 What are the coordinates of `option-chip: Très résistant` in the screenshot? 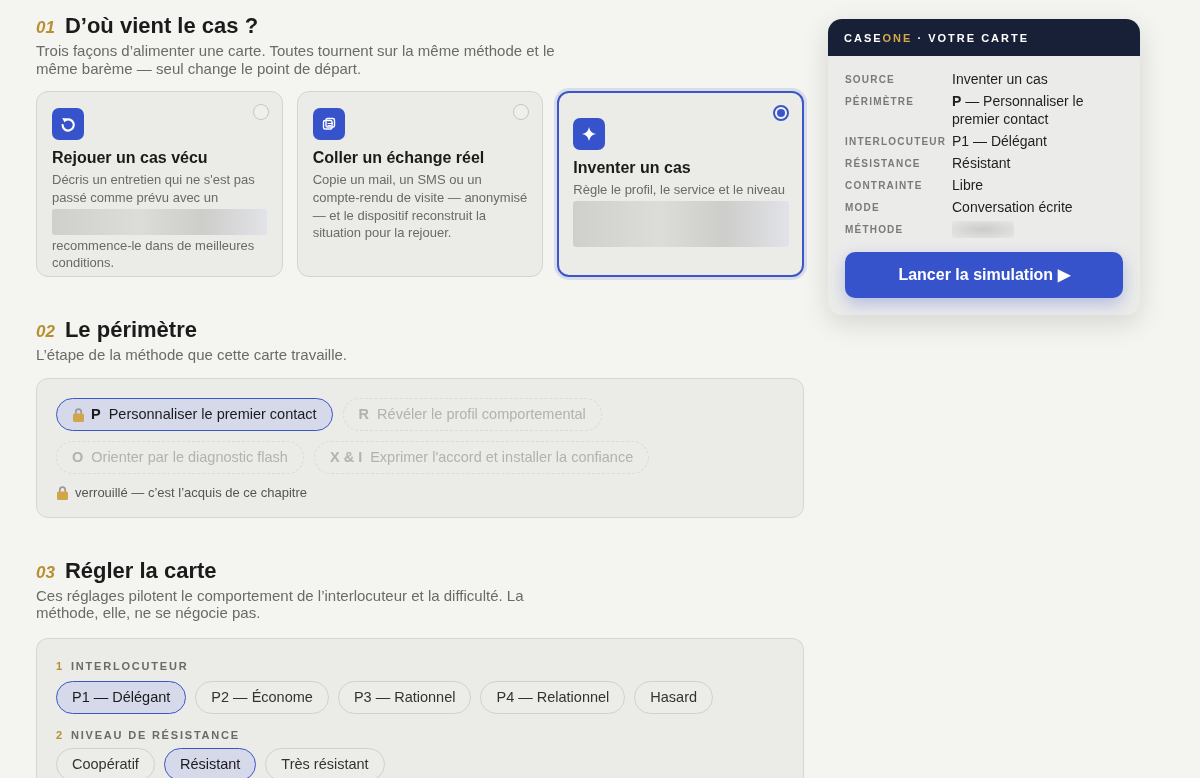 It's located at (325, 762).